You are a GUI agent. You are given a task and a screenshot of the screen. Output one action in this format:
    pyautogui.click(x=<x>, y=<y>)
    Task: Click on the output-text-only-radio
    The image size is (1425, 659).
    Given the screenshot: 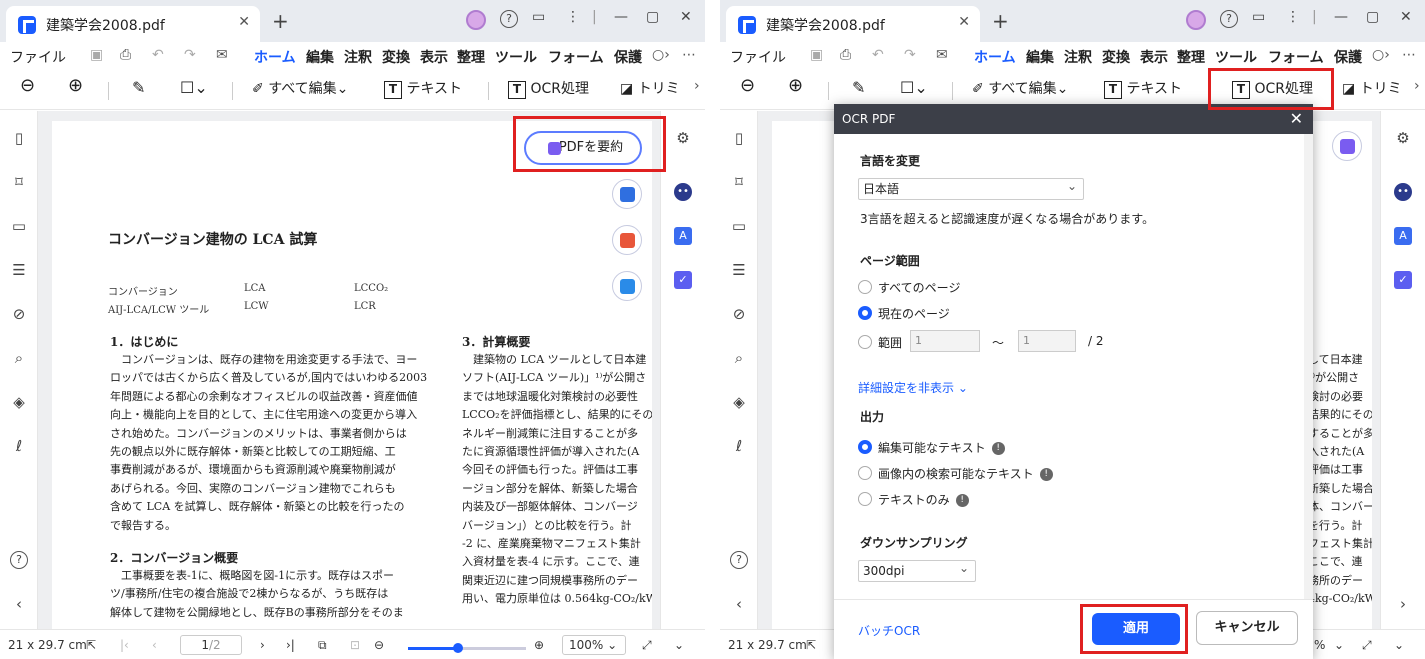 What is the action you would take?
    pyautogui.click(x=865, y=499)
    